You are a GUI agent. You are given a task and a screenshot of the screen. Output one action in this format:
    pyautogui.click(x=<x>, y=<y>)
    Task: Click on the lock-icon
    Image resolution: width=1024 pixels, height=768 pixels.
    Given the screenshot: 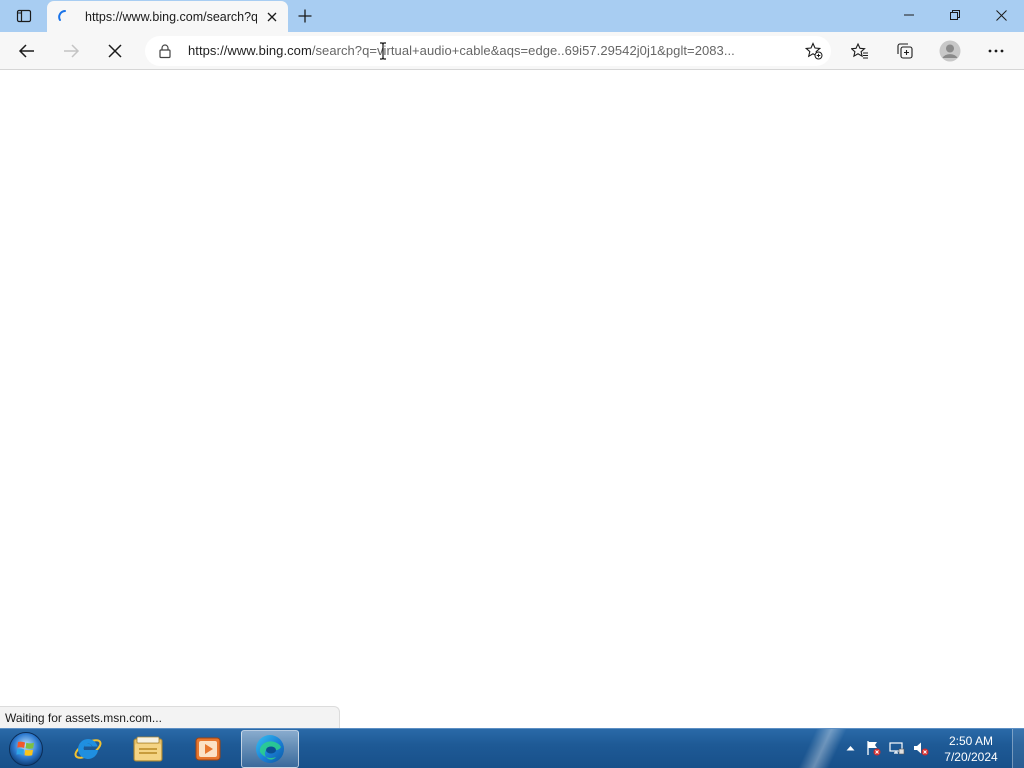 What is the action you would take?
    pyautogui.click(x=165, y=51)
    